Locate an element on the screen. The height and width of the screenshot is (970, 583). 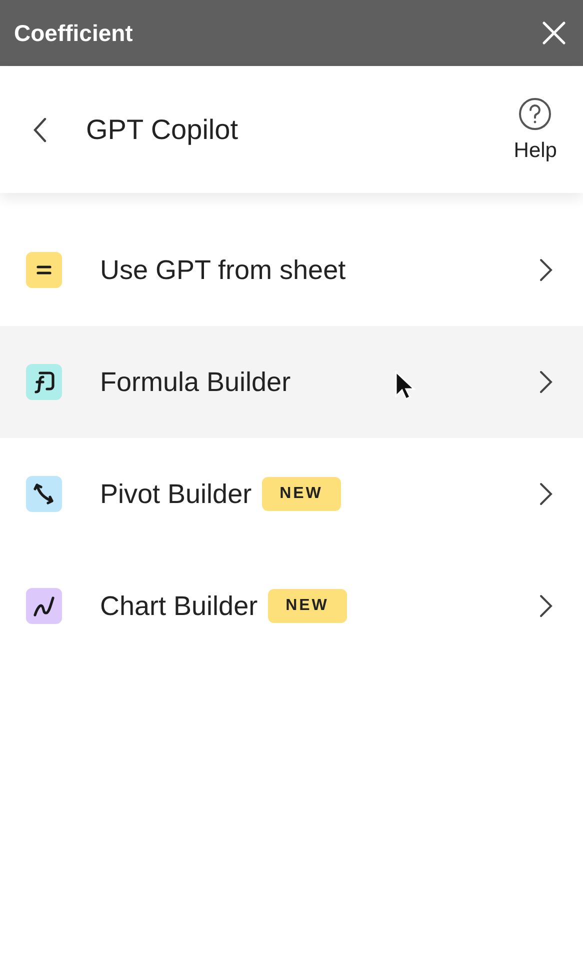
window-title: Coefficient is located at coordinates (73, 33).